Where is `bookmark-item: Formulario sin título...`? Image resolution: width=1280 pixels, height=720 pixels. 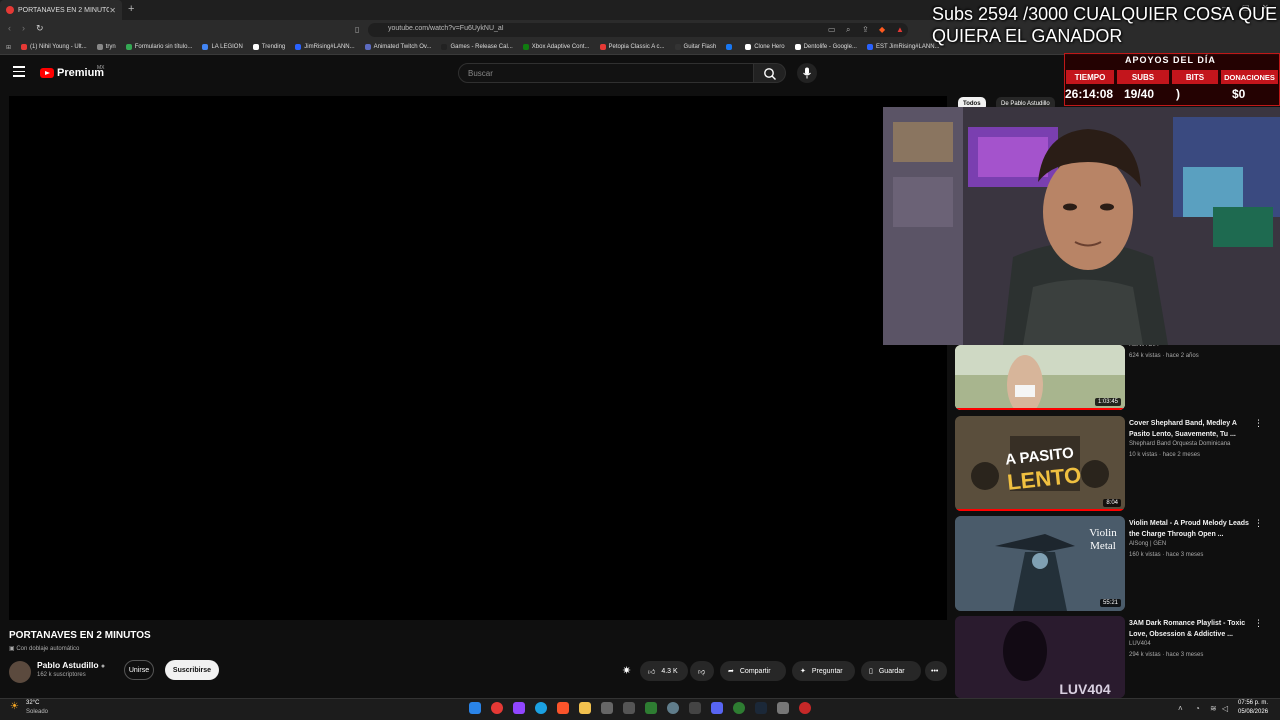 bookmark-item: Formulario sin título... is located at coordinates (159, 47).